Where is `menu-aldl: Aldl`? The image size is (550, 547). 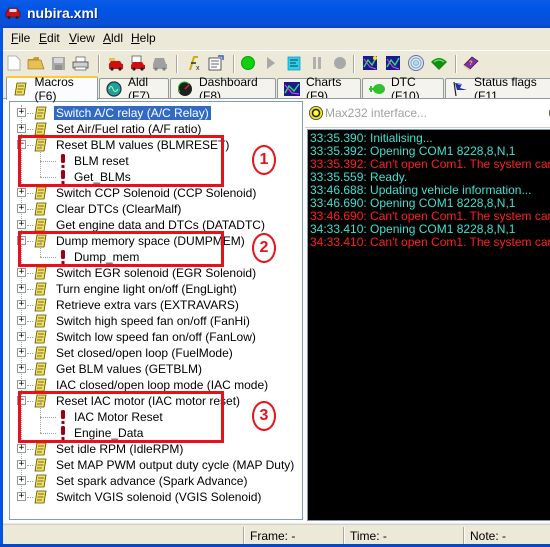 menu-aldl: Aldl is located at coordinates (113, 38).